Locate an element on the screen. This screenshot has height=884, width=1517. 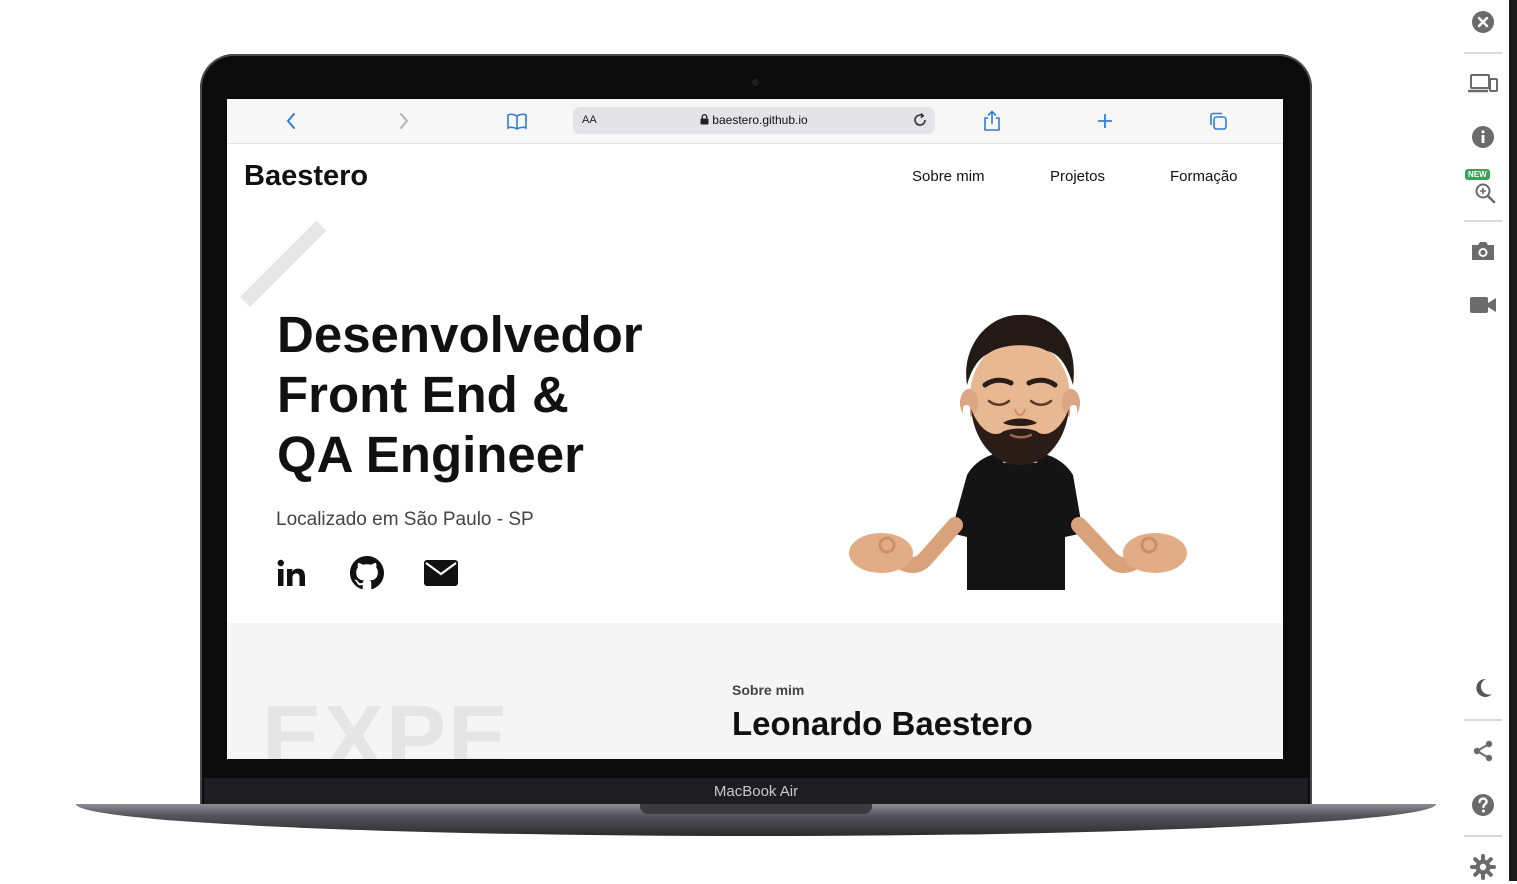
github-link is located at coordinates (367, 573).